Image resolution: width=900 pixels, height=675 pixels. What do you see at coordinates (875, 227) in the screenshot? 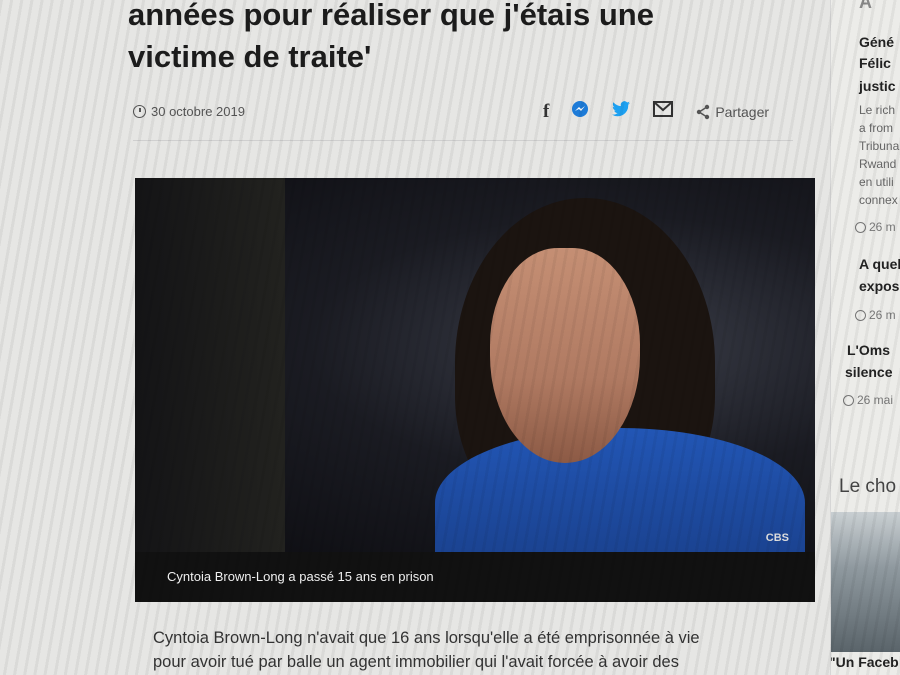
I see `story1-time: 26 m` at bounding box center [875, 227].